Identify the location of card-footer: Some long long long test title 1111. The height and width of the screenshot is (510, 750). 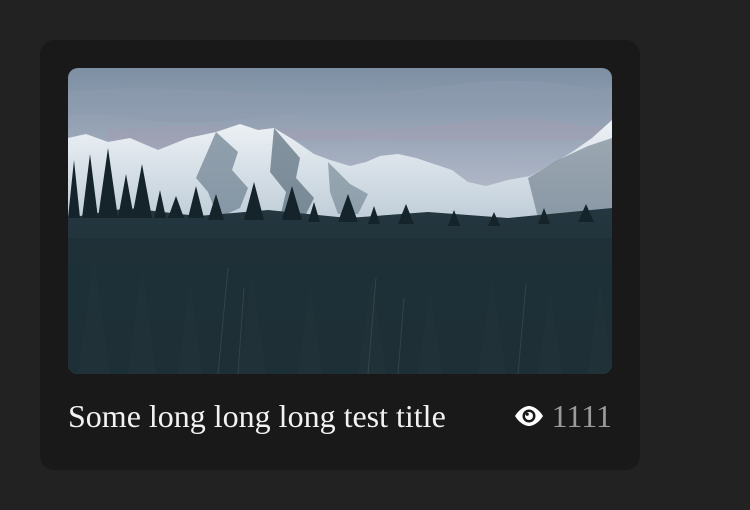
(340, 416).